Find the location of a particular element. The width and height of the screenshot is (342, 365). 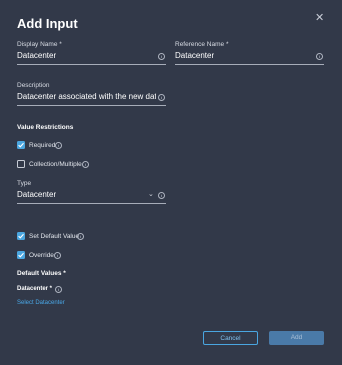

override-checkbox is located at coordinates (21, 255).